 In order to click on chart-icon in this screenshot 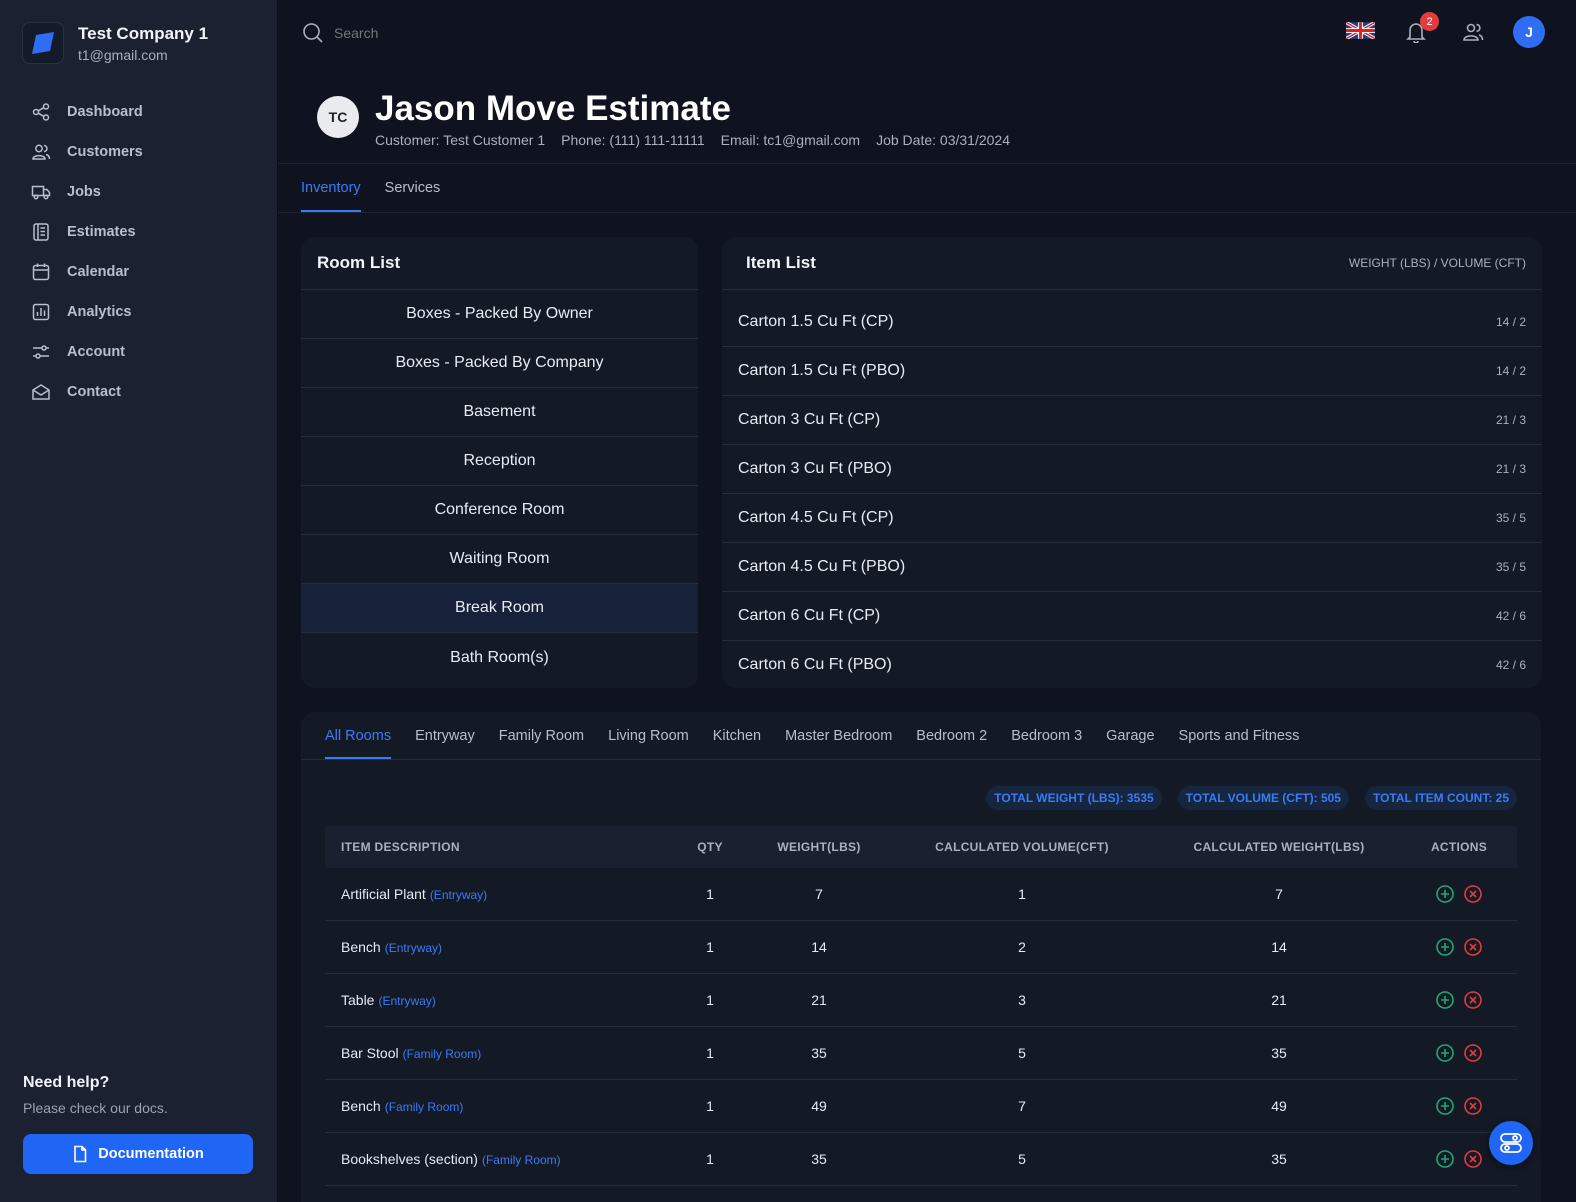, I will do `click(41, 312)`.